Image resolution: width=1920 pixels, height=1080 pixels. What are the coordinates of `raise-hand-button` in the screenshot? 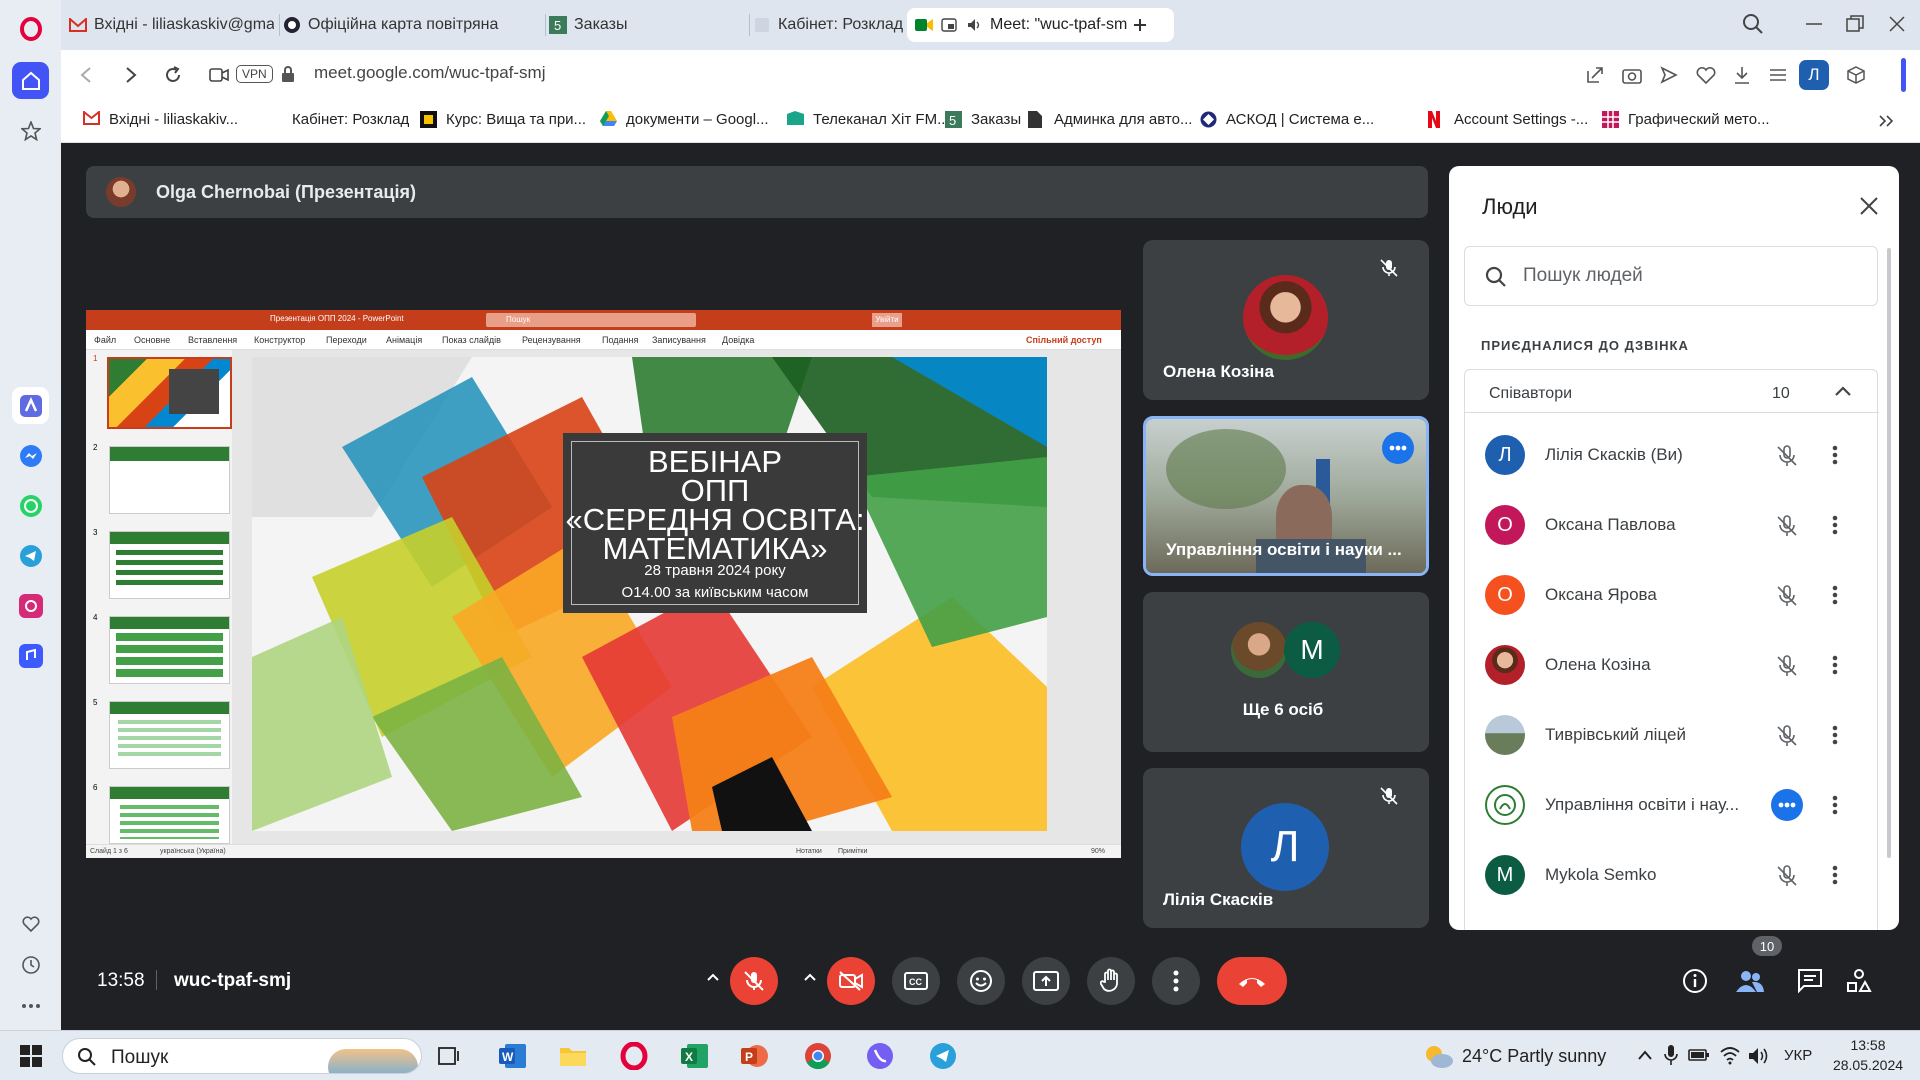 It's located at (1111, 981).